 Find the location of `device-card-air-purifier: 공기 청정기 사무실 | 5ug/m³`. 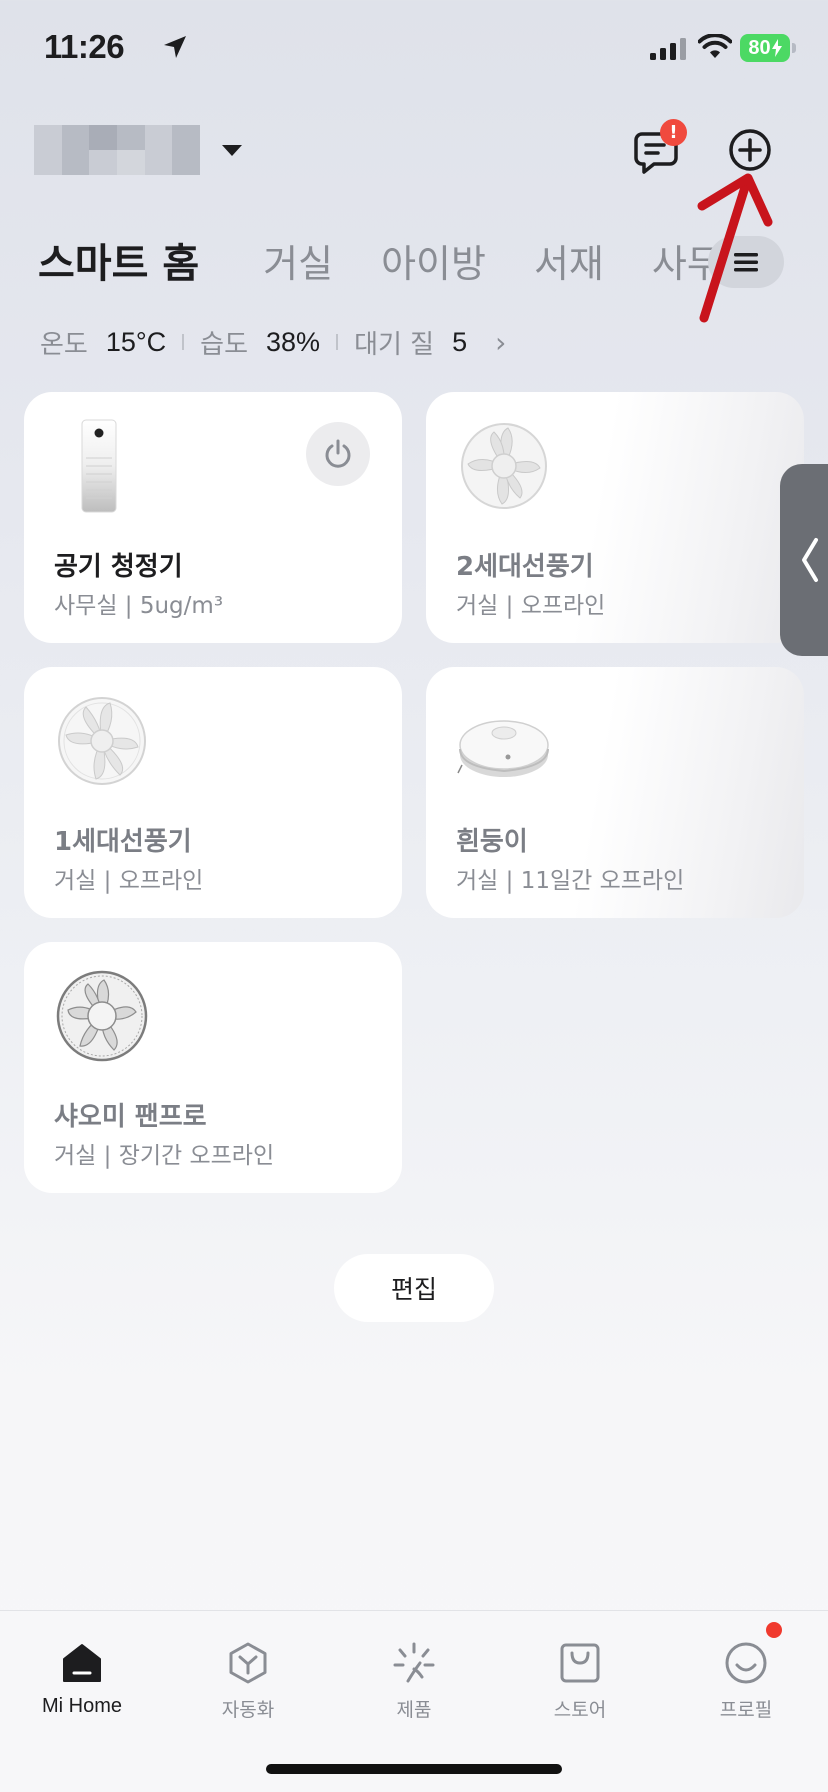

device-card-air-purifier: 공기 청정기 사무실 | 5ug/m³ is located at coordinates (213, 517).